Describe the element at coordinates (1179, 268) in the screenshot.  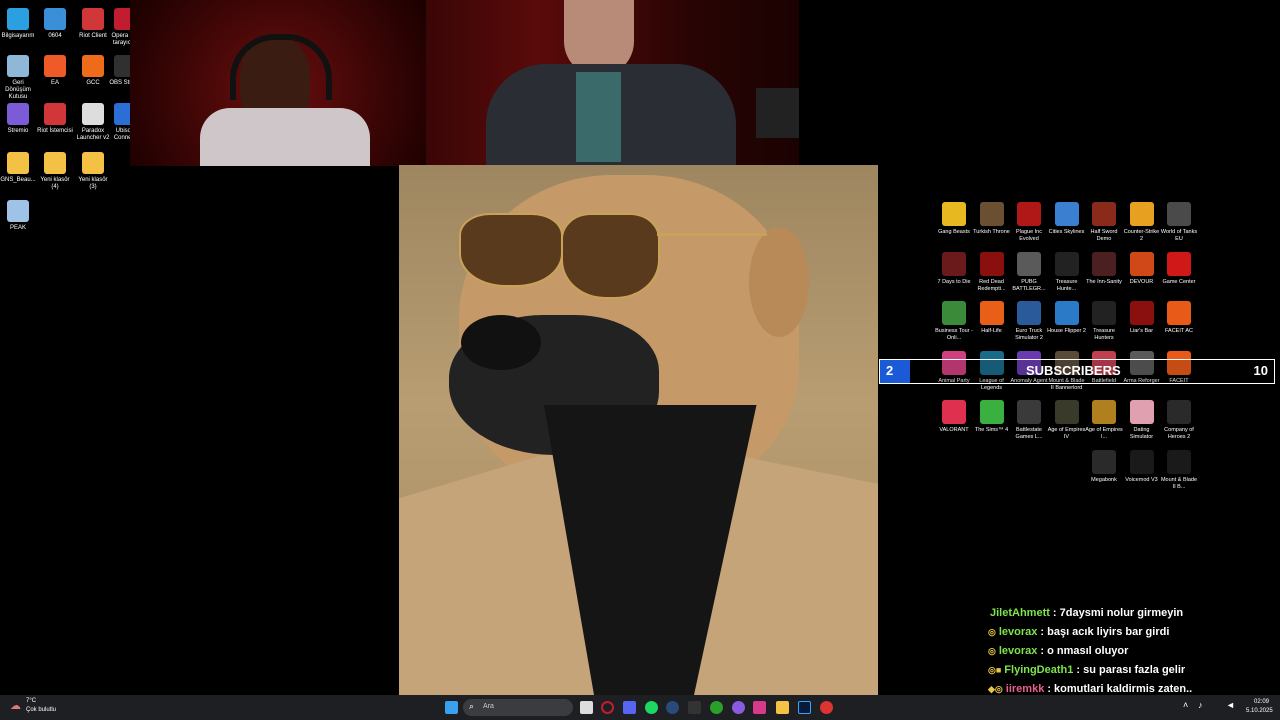
I see `game-shortcut: Game Center` at that location.